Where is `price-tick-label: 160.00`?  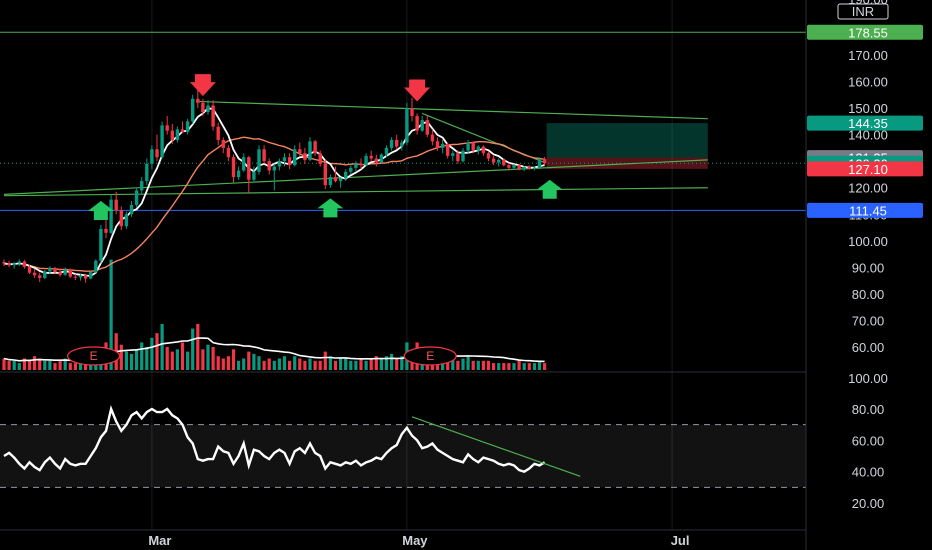
price-tick-label: 160.00 is located at coordinates (868, 82).